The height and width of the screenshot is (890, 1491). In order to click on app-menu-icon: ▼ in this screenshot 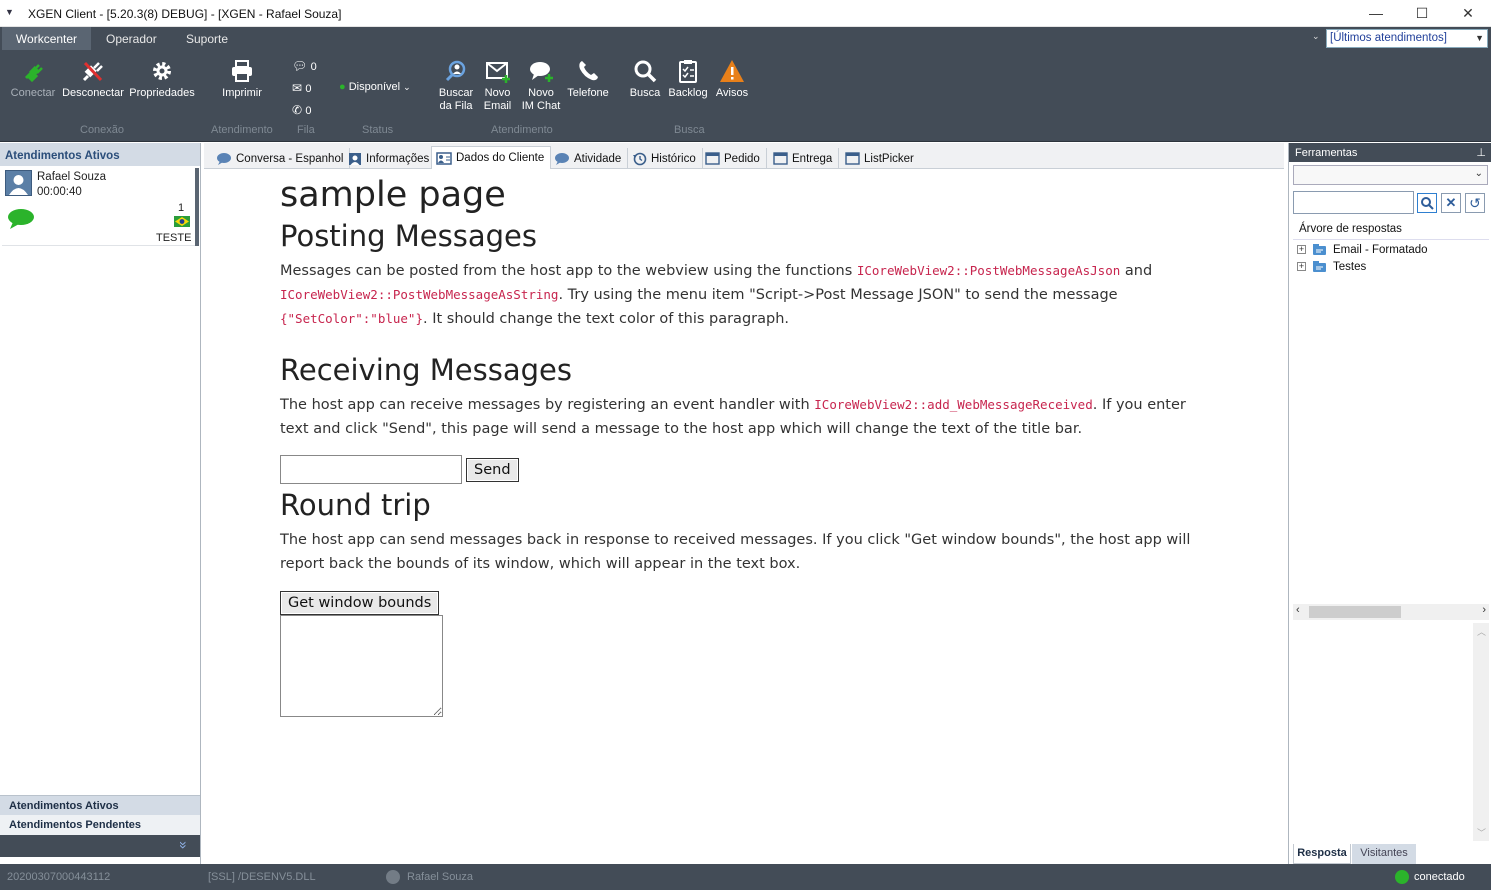, I will do `click(9, 12)`.